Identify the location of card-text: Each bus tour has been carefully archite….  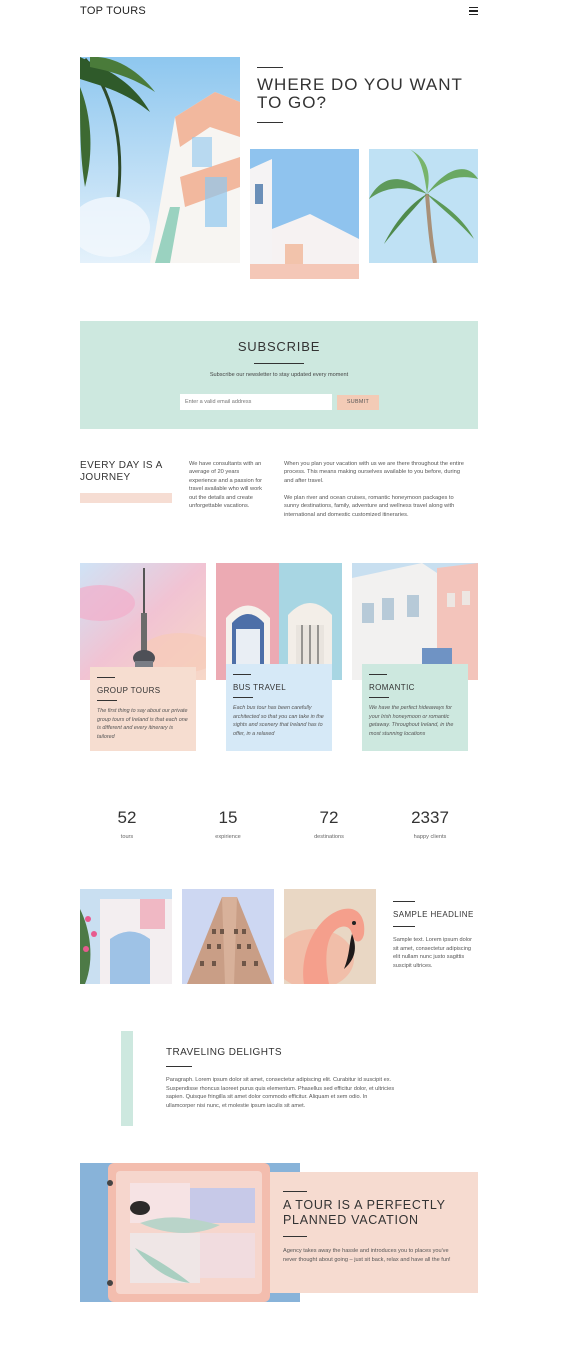
(278, 721).